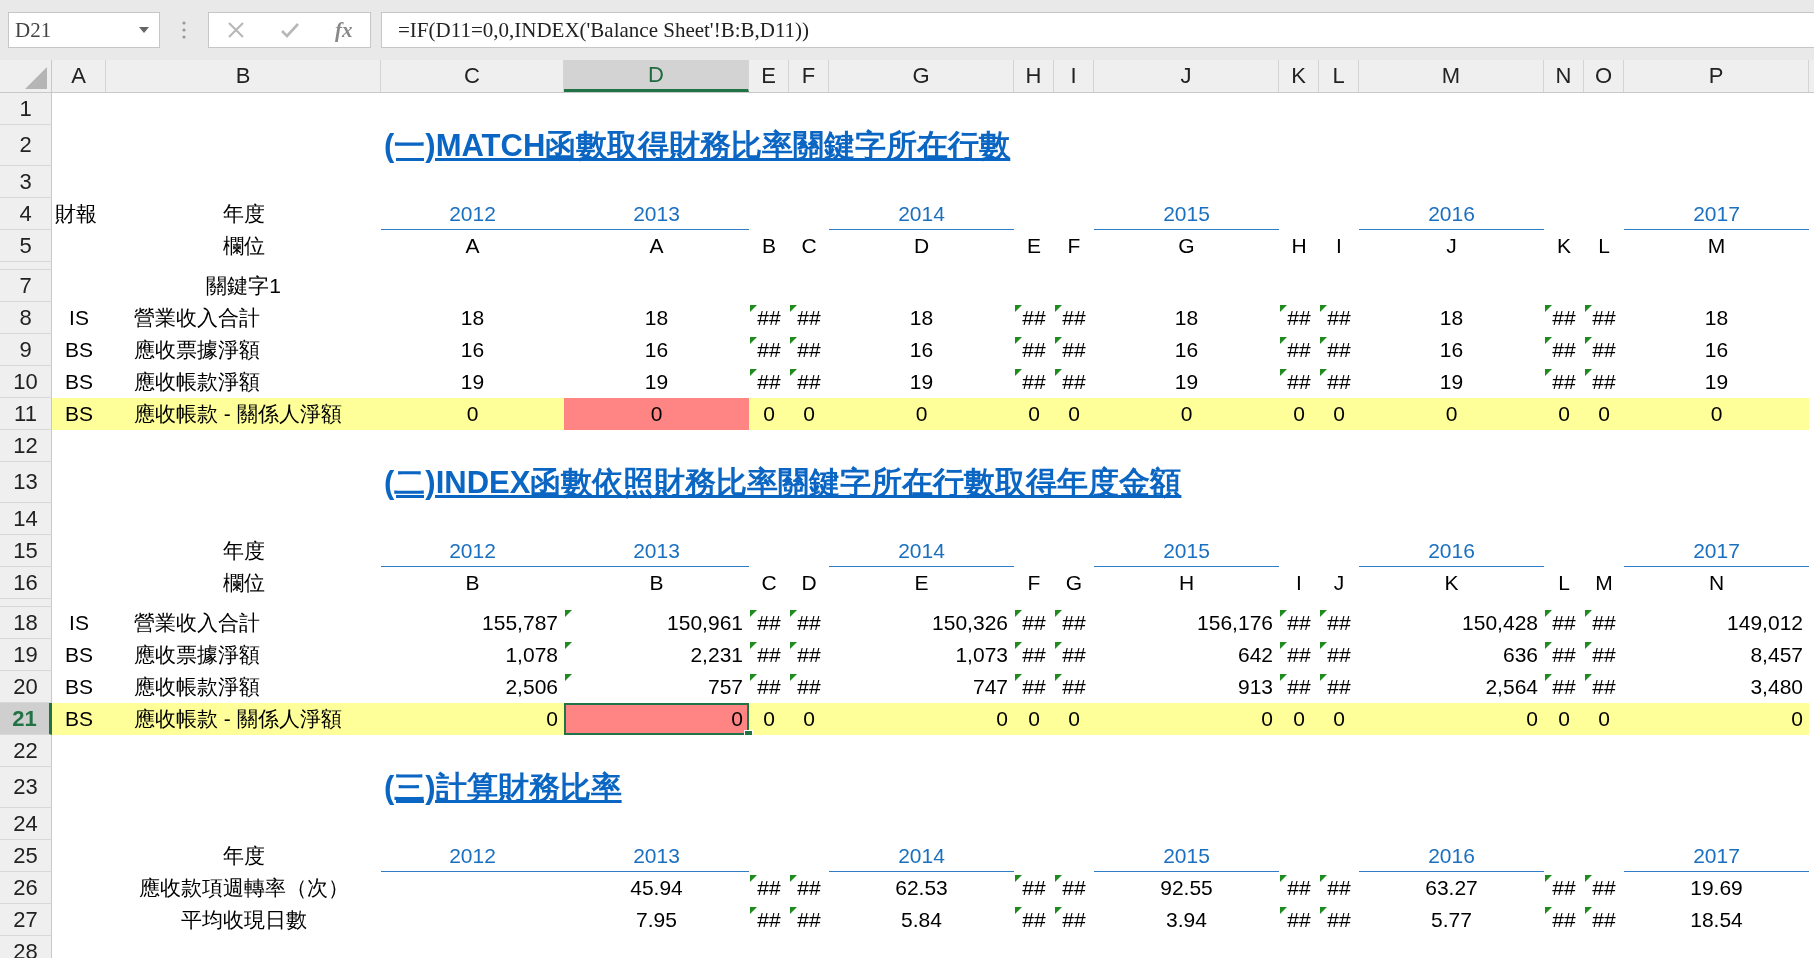  I want to click on table-cell: J, so click(1339, 583).